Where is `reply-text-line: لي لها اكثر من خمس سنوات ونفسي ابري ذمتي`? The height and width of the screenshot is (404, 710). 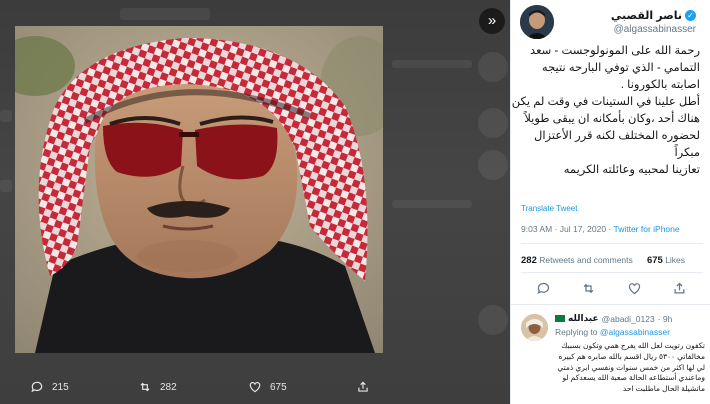 reply-text-line: لي لها اكثر من خمس سنوات ونفسي ابري ذمتي is located at coordinates (631, 367).